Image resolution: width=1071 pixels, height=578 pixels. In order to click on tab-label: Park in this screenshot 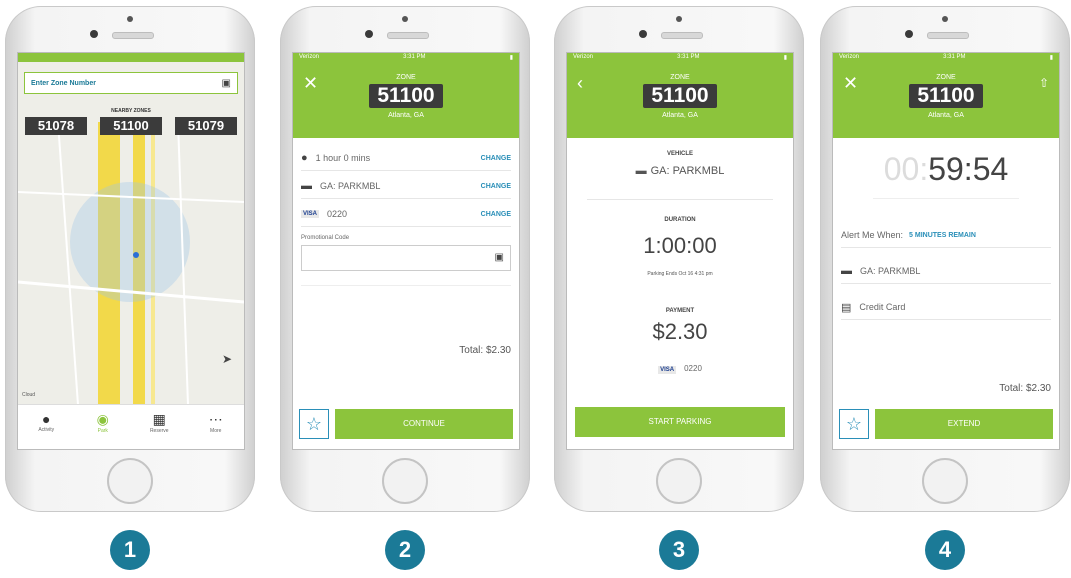, I will do `click(102, 431)`.